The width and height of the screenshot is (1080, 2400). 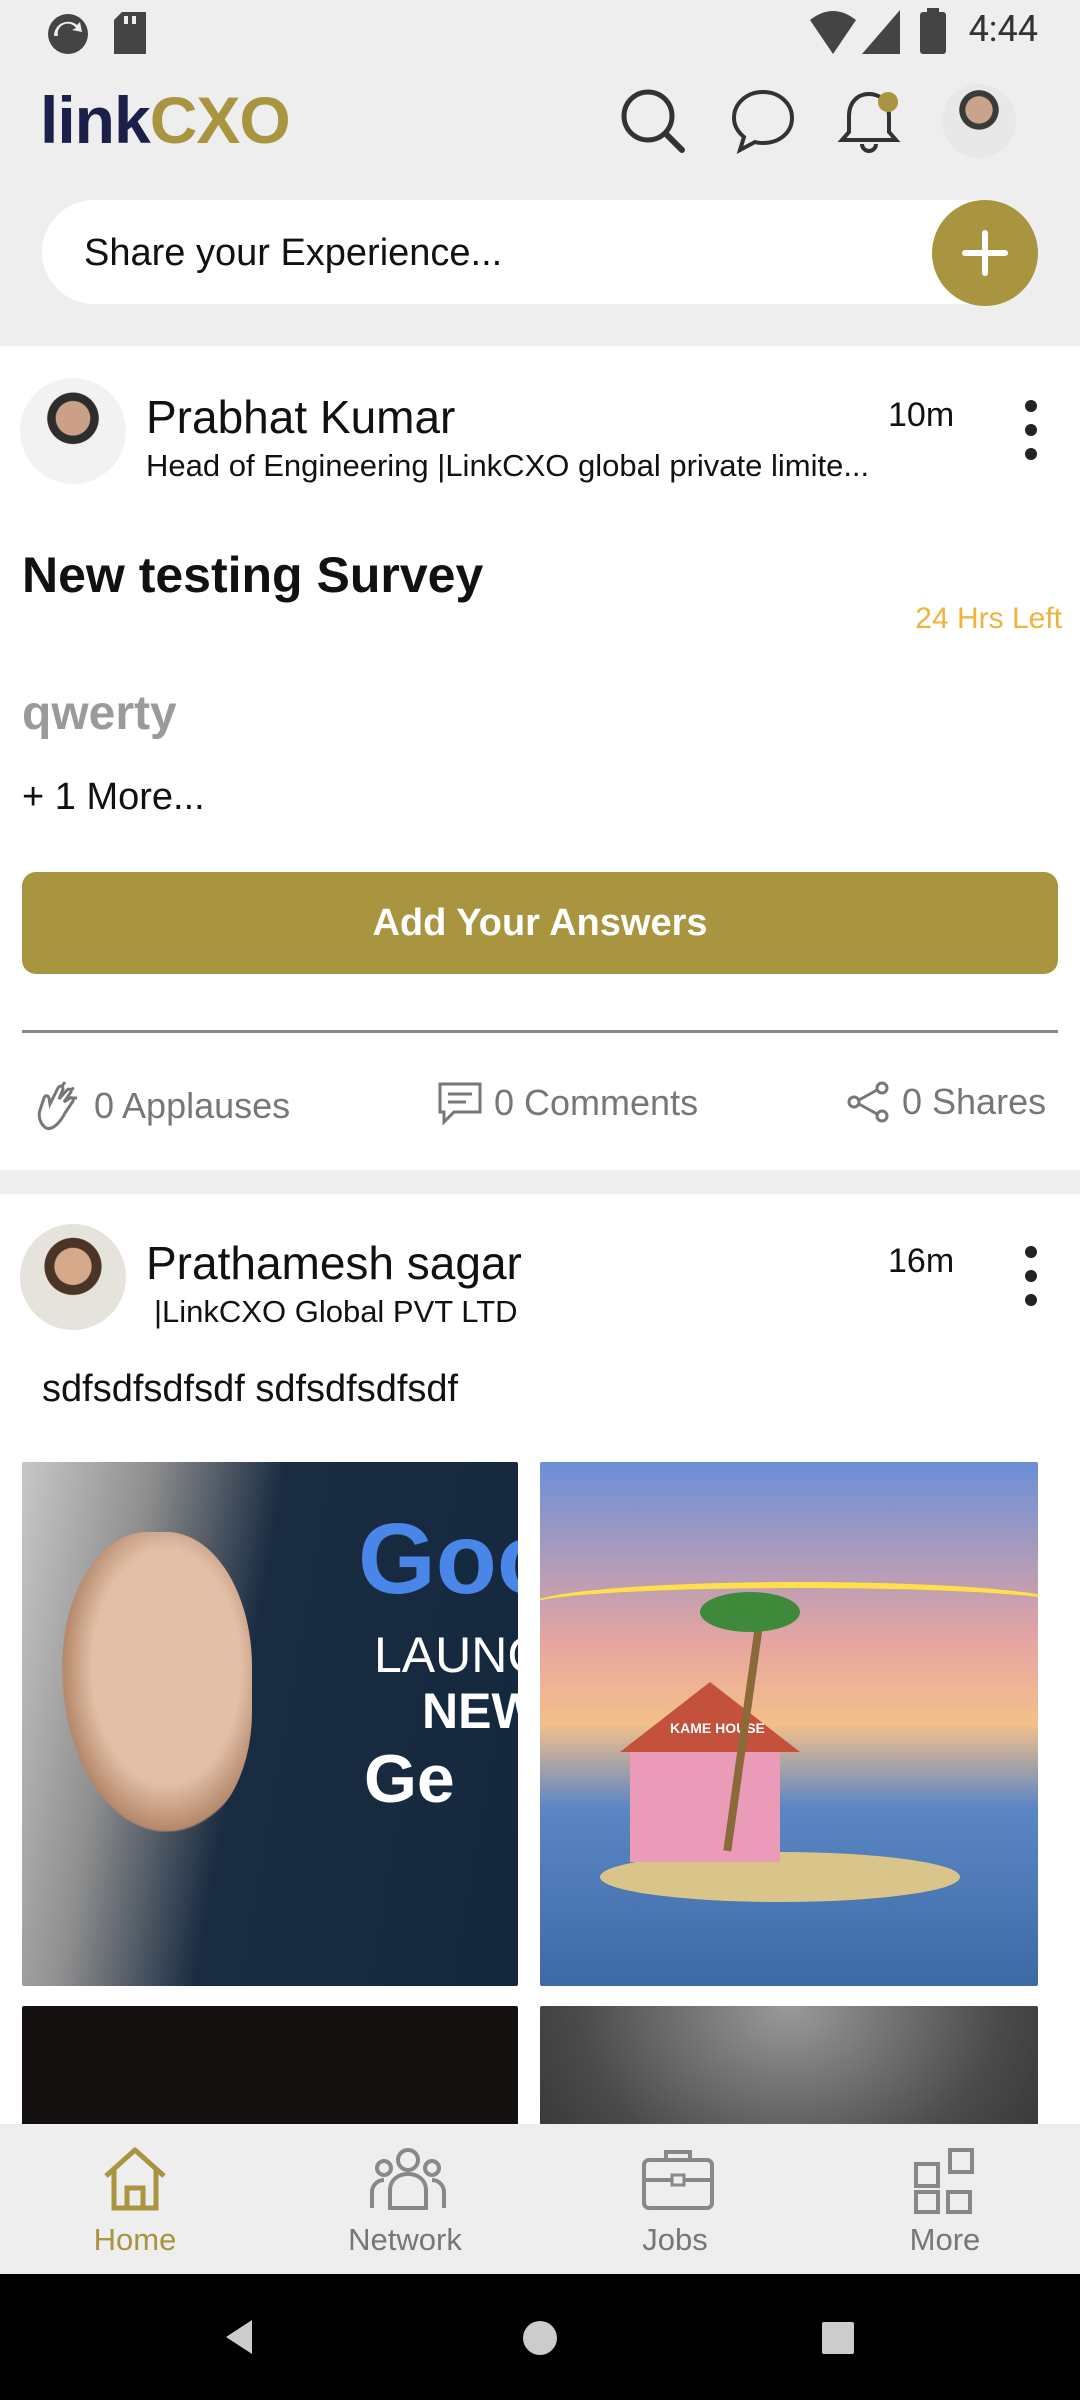 I want to click on palm-leaves-graphic, so click(x=750, y=1612).